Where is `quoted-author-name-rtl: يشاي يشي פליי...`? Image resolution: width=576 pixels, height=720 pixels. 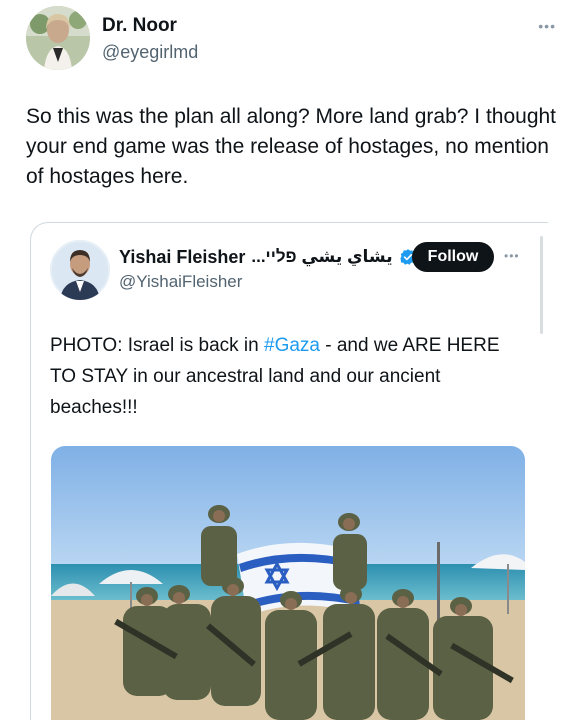 quoted-author-name-rtl: يشاي يشي פליי... is located at coordinates (321, 257).